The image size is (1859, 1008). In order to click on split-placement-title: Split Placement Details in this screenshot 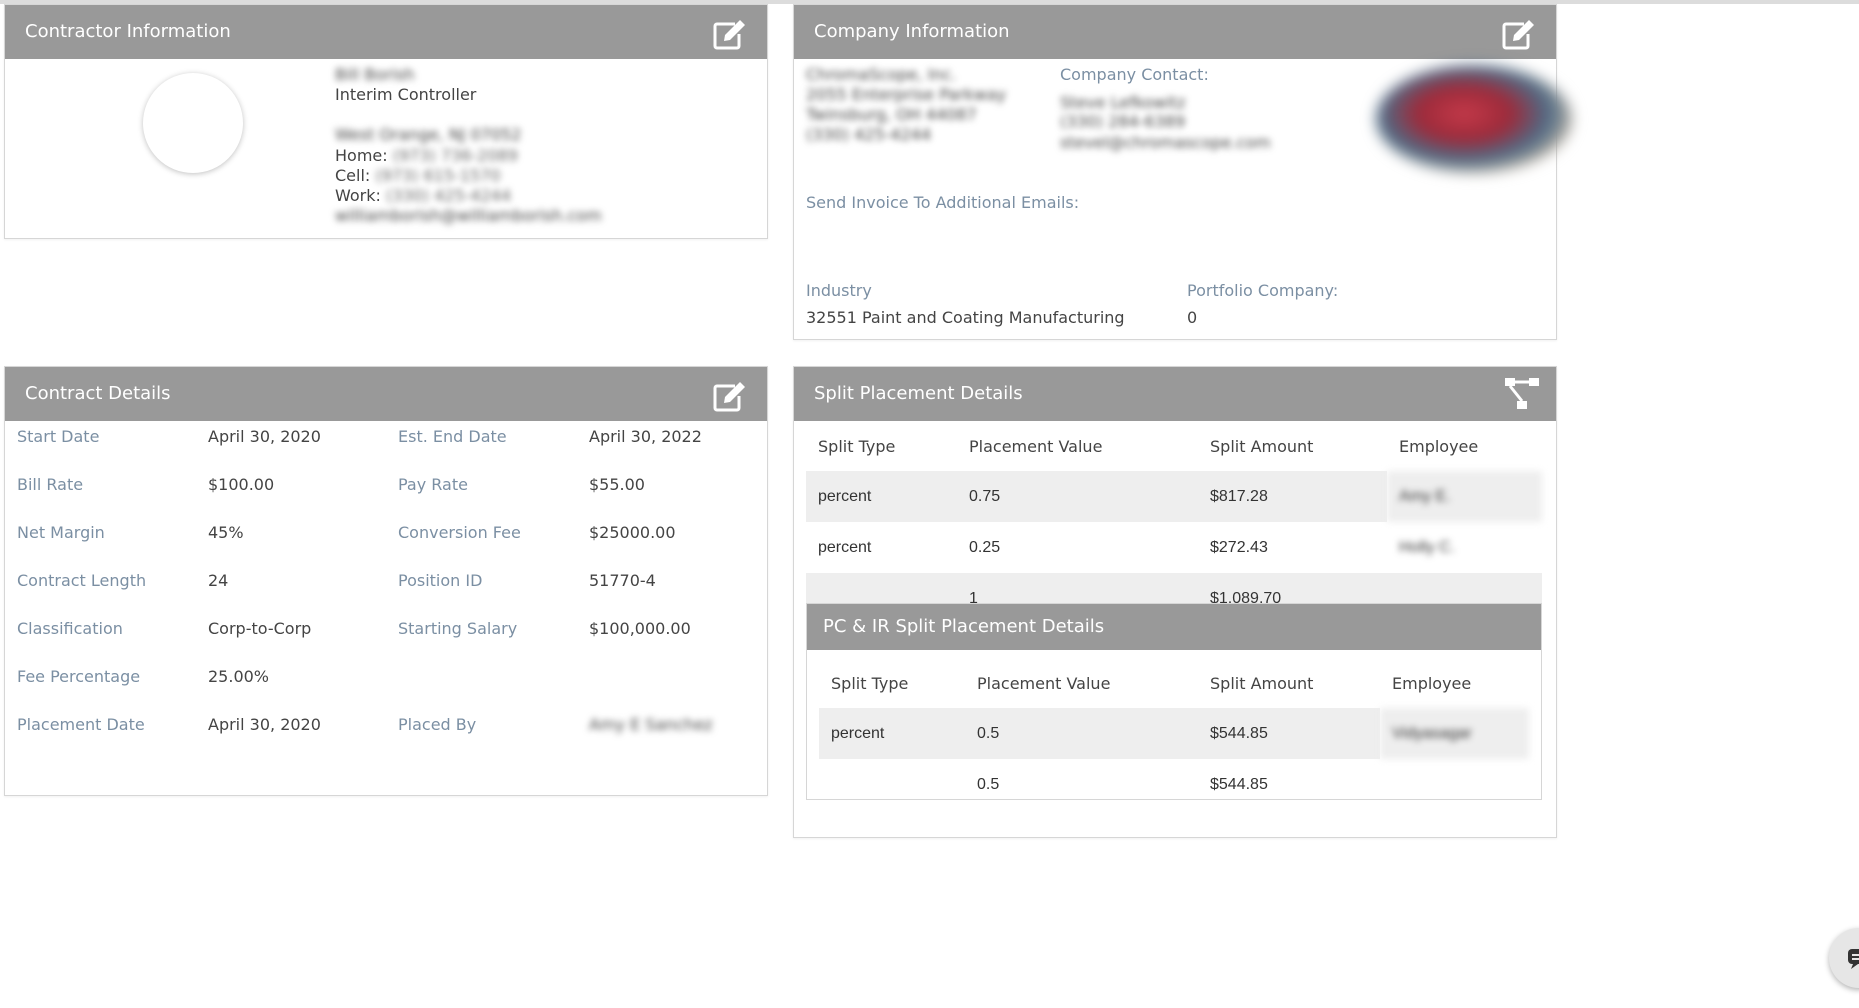, I will do `click(918, 393)`.